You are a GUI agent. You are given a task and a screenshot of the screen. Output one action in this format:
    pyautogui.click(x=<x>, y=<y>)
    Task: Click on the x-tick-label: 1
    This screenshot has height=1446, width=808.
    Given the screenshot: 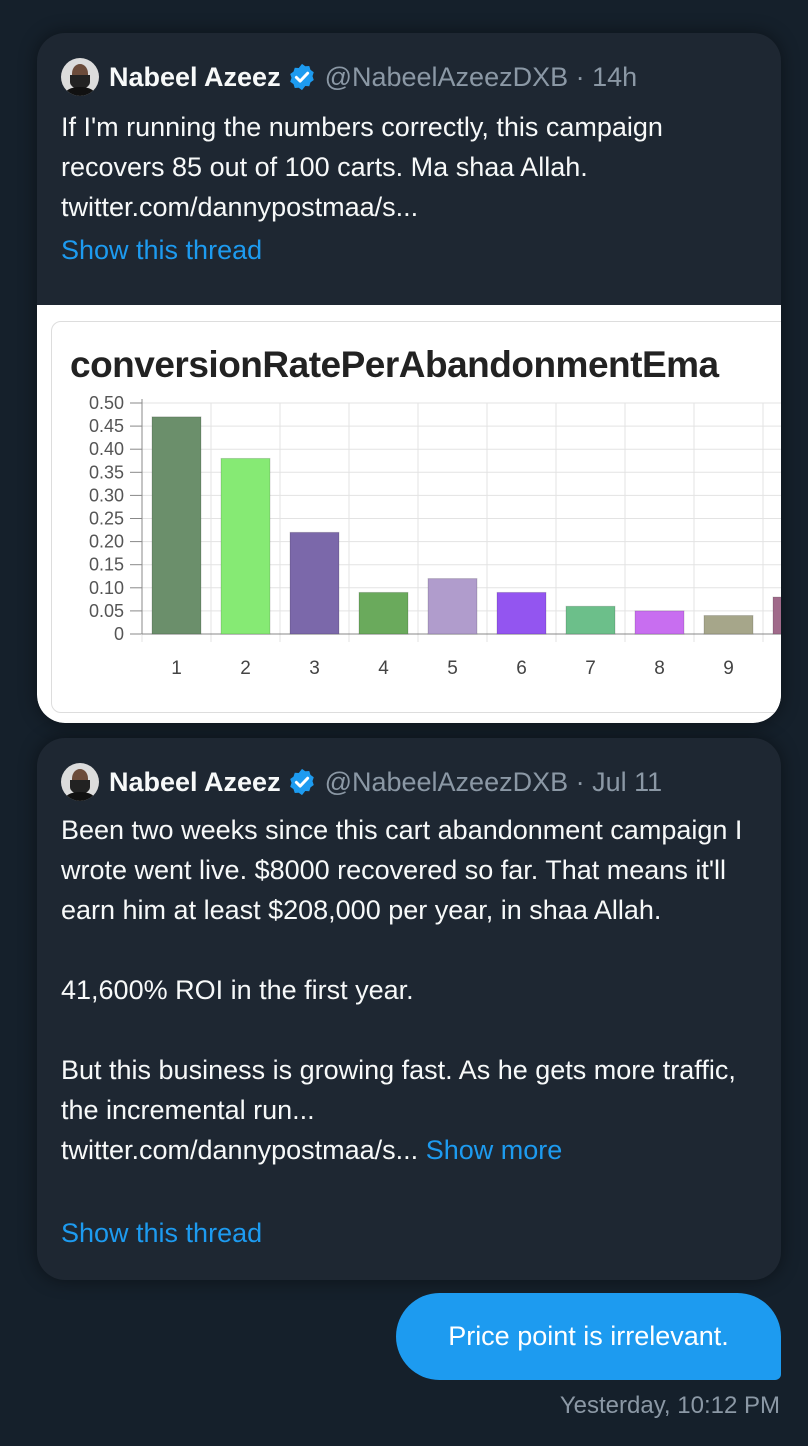 What is the action you would take?
    pyautogui.click(x=176, y=668)
    